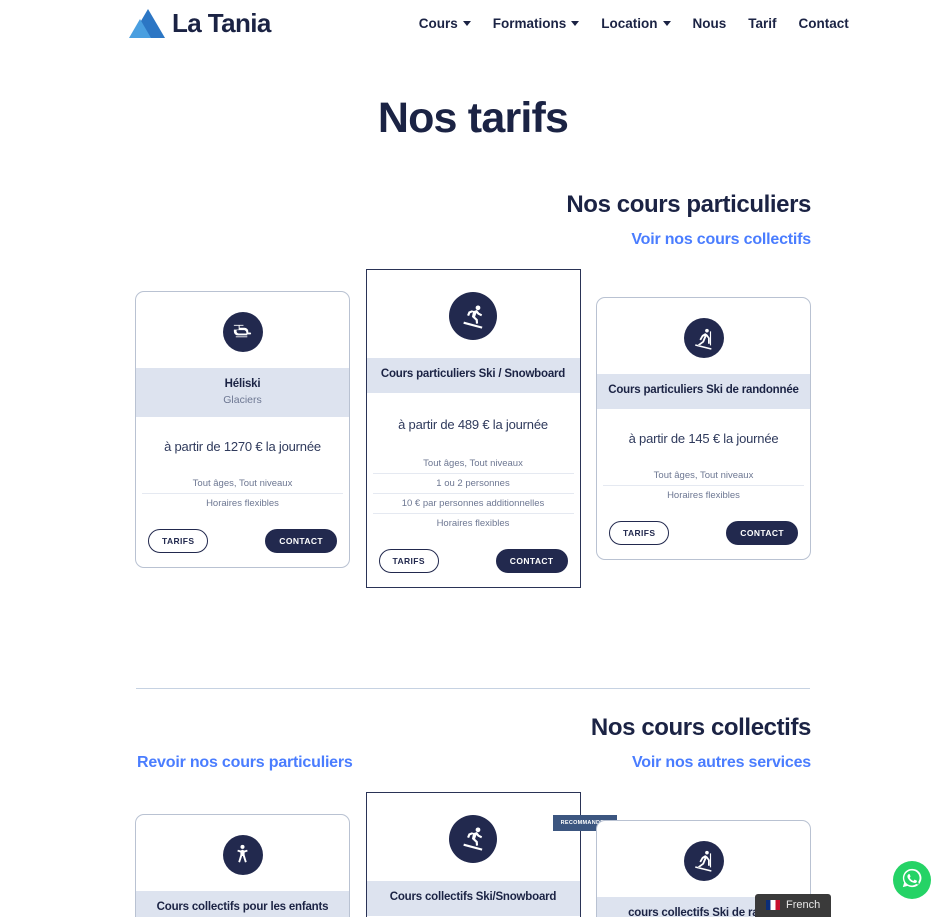 The image size is (946, 917). Describe the element at coordinates (710, 23) in the screenshot. I see `nav-item-nous: Nous` at that location.